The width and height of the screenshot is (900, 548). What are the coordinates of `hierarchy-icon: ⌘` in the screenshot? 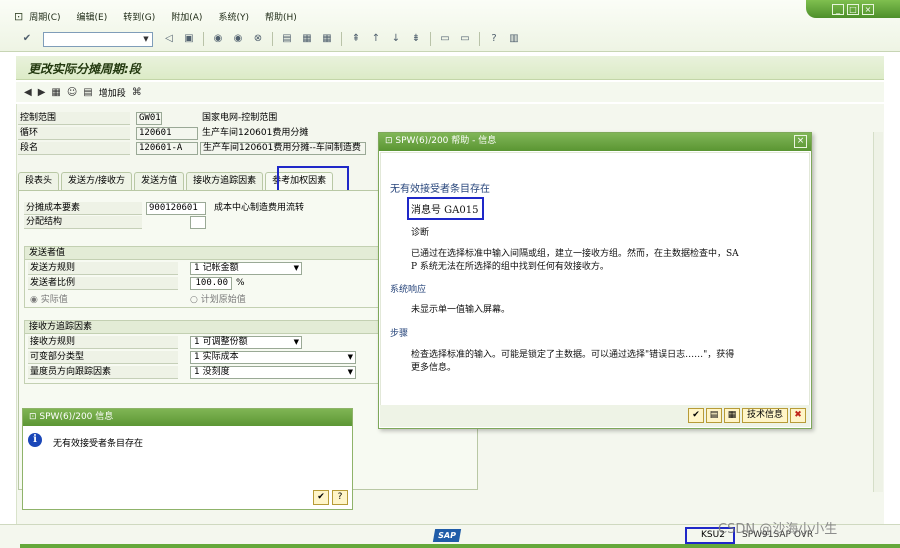 It's located at (137, 92).